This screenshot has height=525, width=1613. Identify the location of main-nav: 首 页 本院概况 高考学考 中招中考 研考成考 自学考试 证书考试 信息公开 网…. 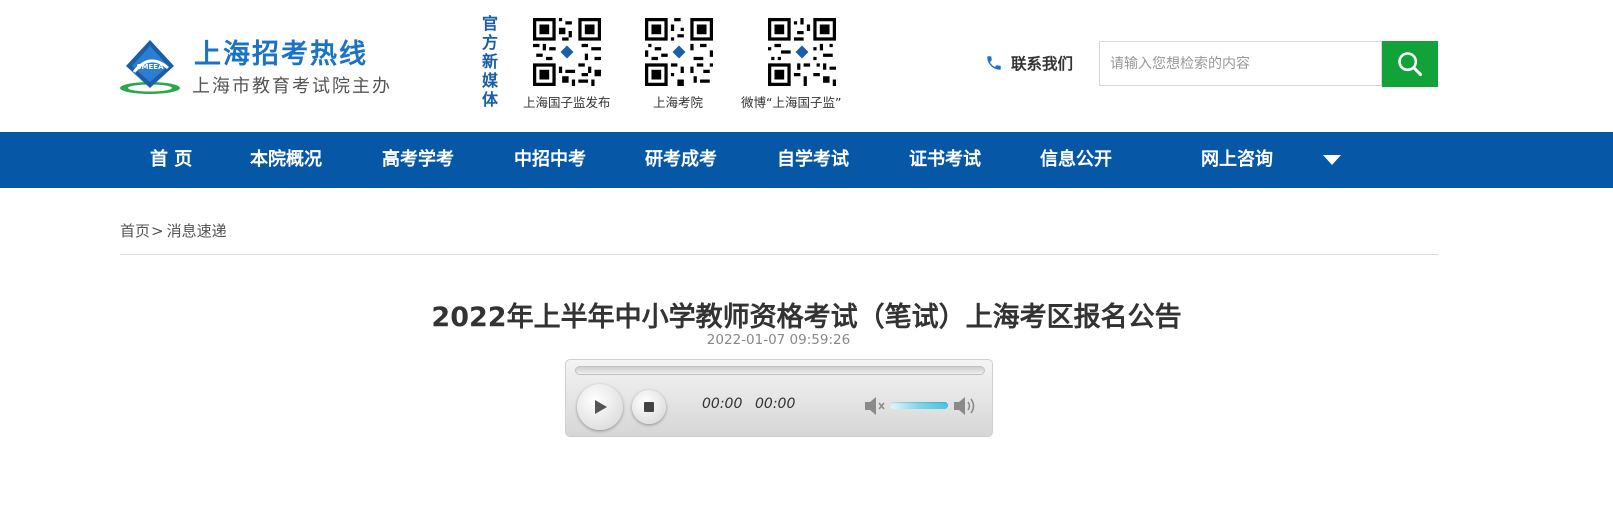
(806, 160).